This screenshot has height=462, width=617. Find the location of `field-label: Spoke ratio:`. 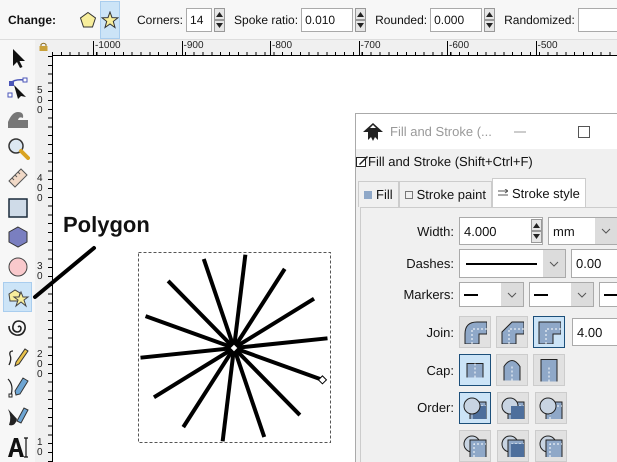

field-label: Spoke ratio: is located at coordinates (266, 19).